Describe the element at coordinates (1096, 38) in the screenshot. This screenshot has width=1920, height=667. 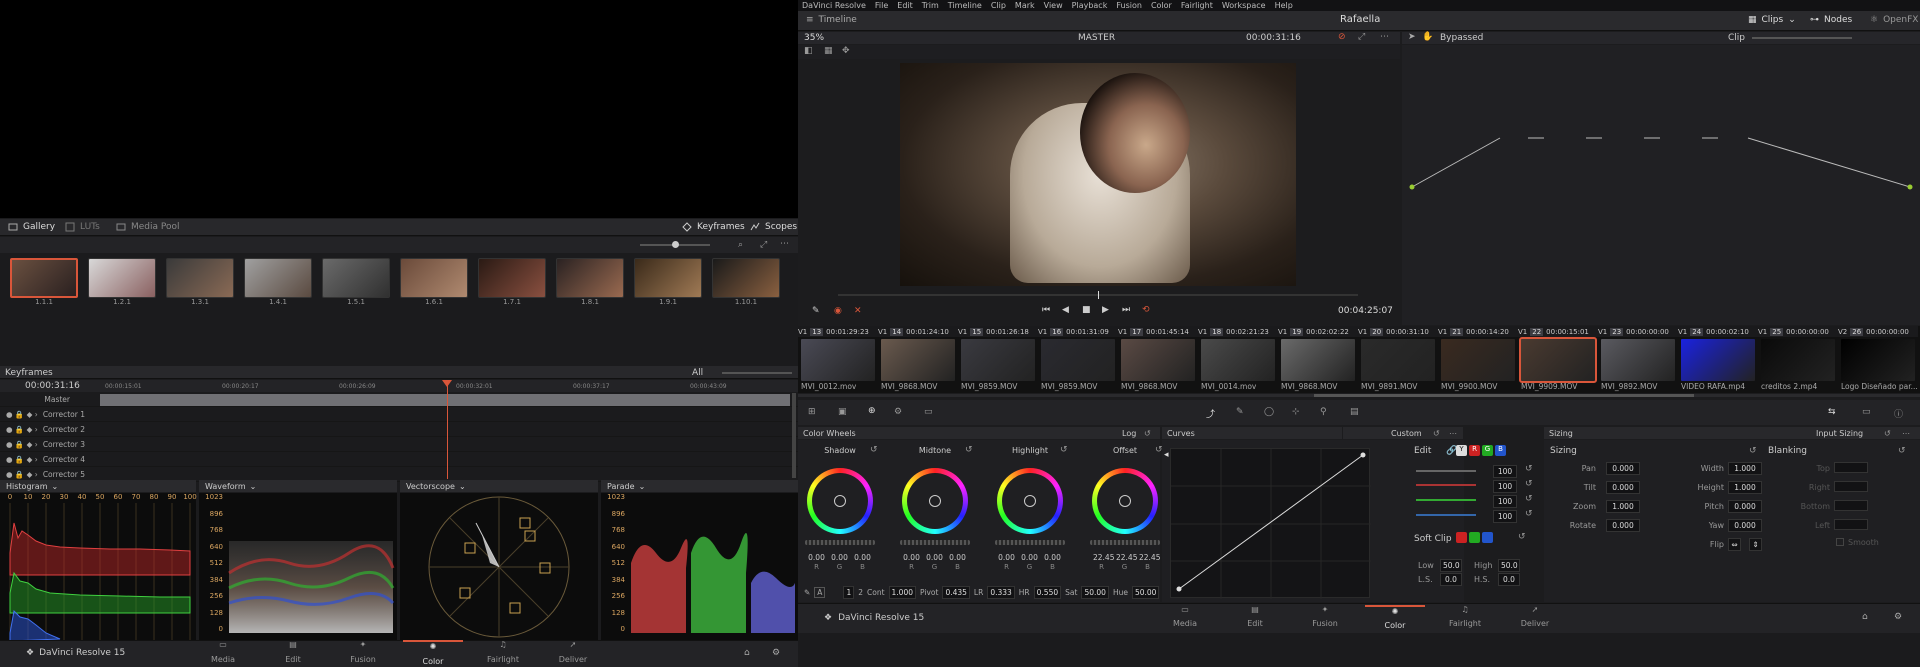
I see `viewer-title: MASTER` at that location.